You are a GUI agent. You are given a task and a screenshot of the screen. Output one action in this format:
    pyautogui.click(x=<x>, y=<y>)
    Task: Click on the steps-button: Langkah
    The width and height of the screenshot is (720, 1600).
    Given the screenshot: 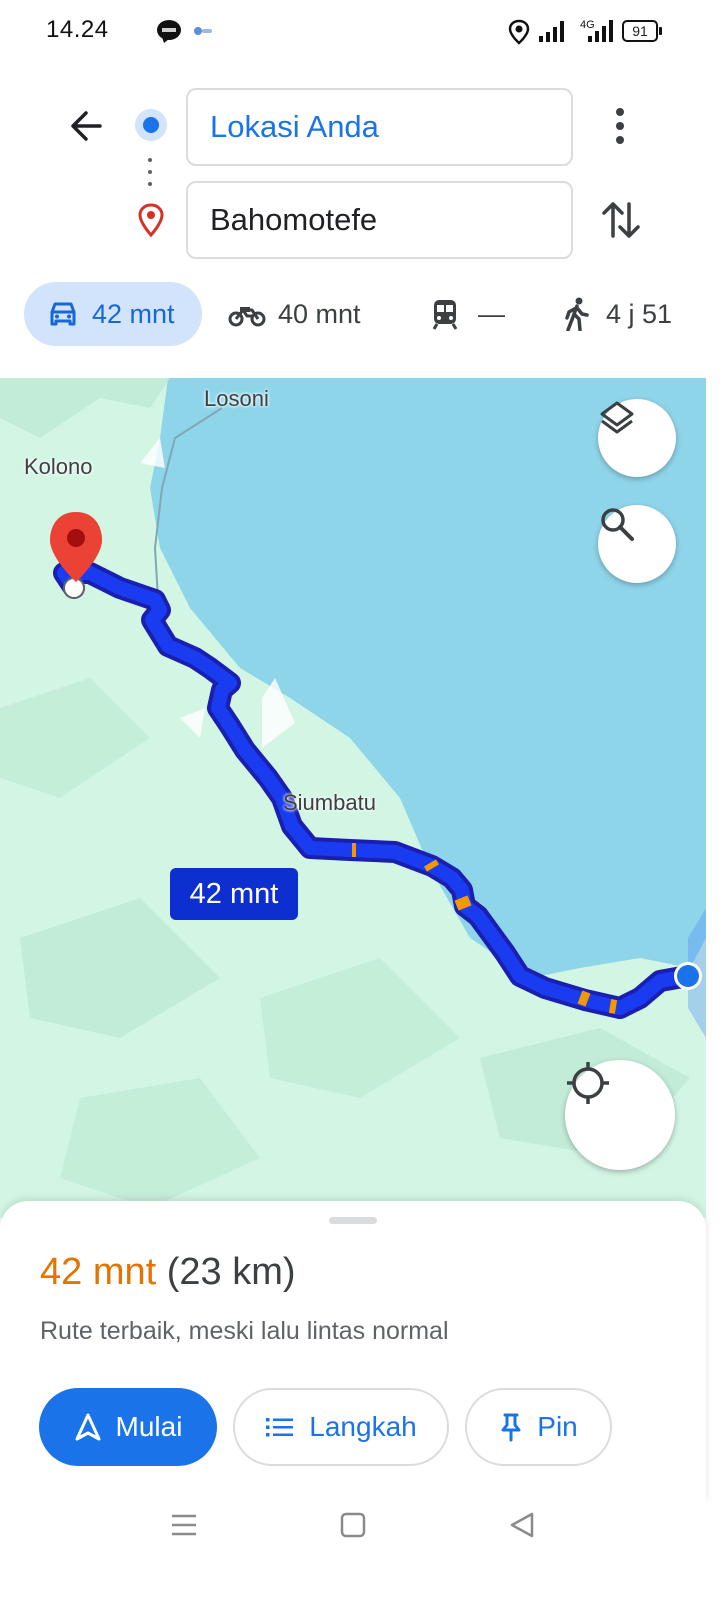 What is the action you would take?
    pyautogui.click(x=341, y=1427)
    